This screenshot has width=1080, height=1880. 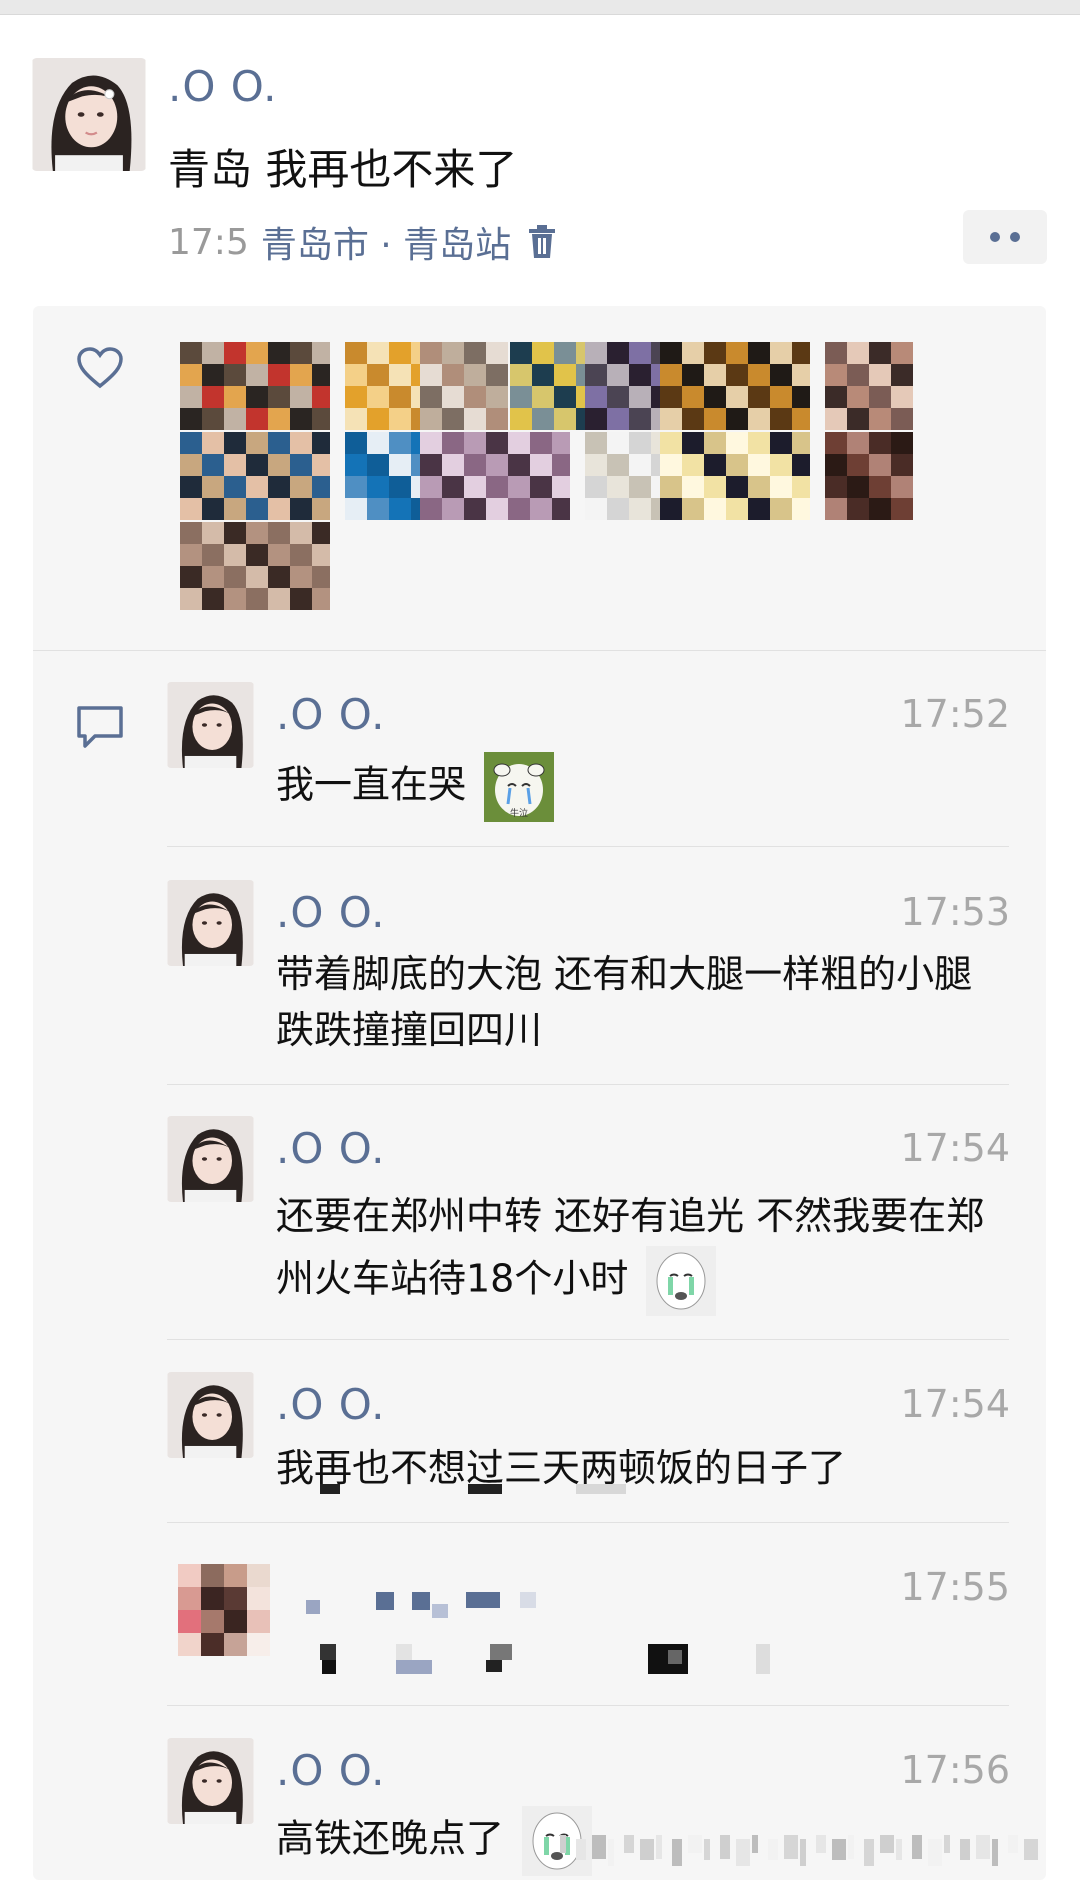 I want to click on comment-text: 带着脚底的大泡 还有和大腿一样粗的小腿 跌跌撞撞回四川, so click(x=624, y=1002).